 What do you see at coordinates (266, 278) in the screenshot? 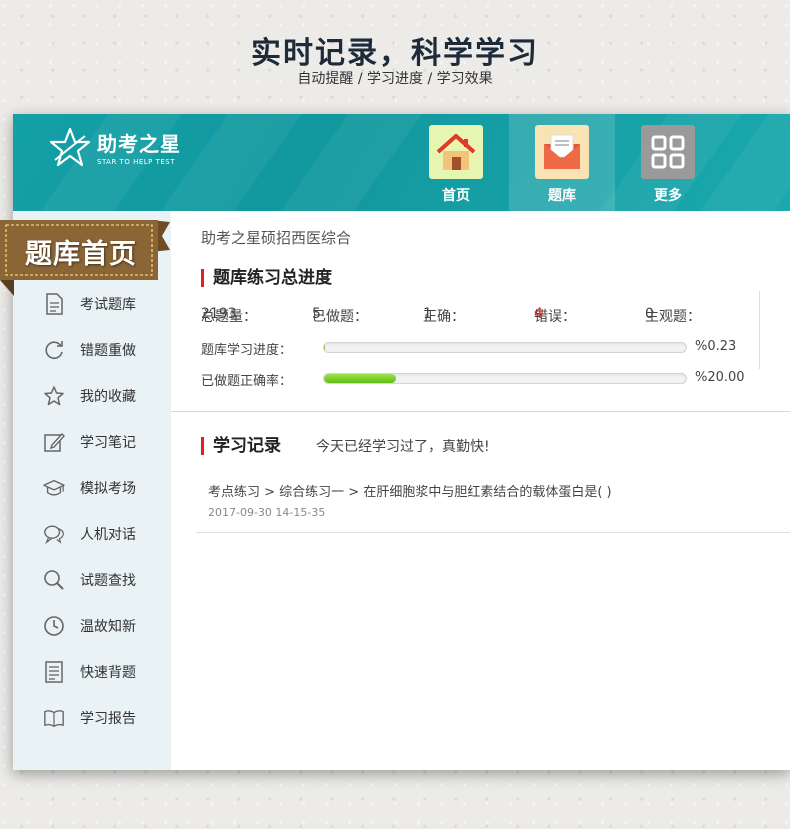
I see `progress-section-title: 题库练习总进度` at bounding box center [266, 278].